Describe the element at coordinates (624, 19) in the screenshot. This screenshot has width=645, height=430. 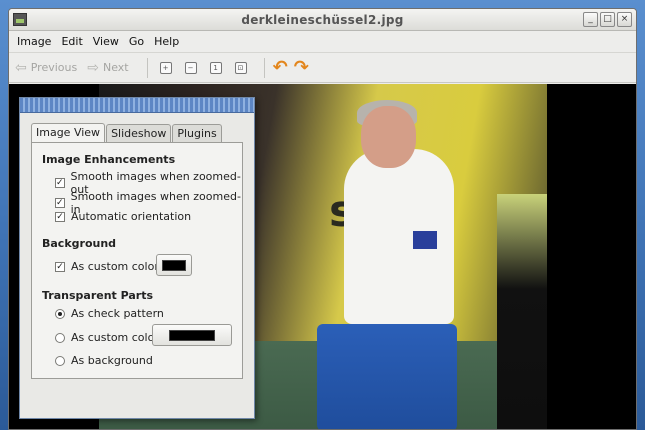
I see `close-icon: ×` at that location.